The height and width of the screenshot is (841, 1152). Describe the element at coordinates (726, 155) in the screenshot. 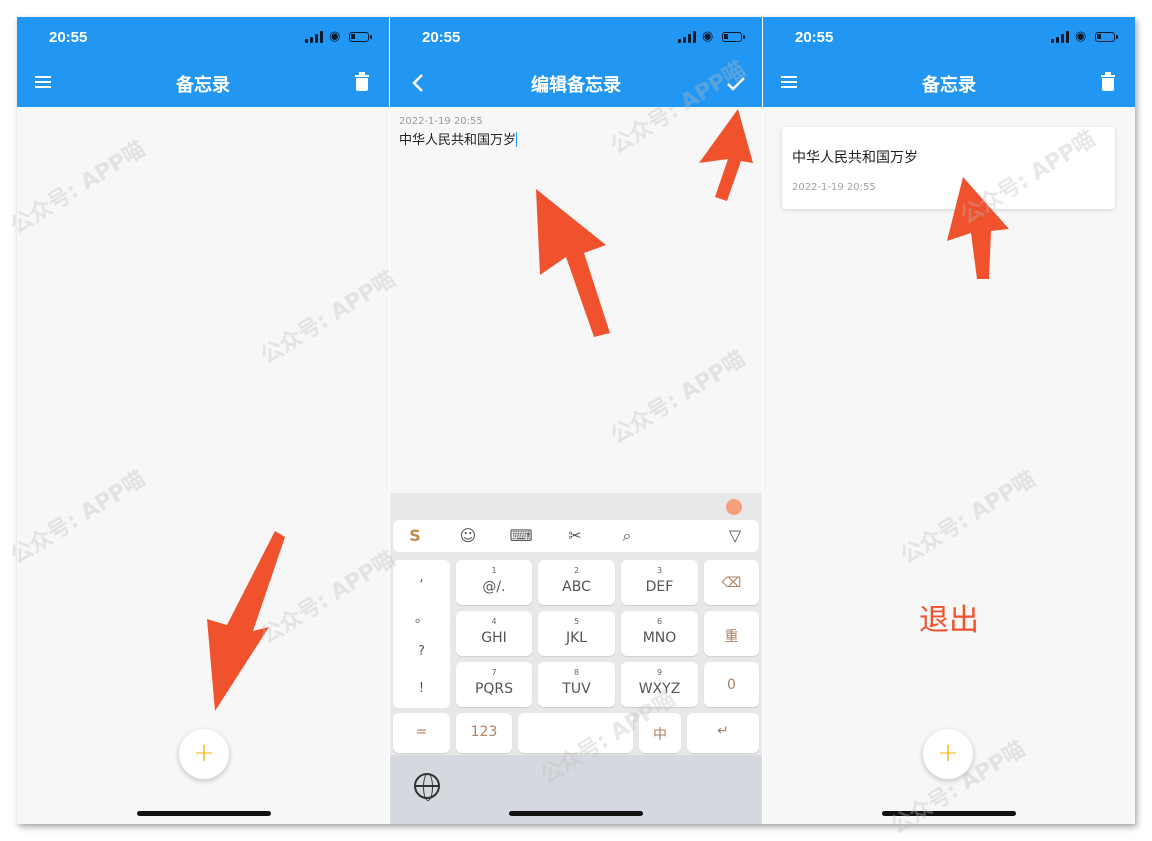

I see `annotation-arrow-up-check` at that location.